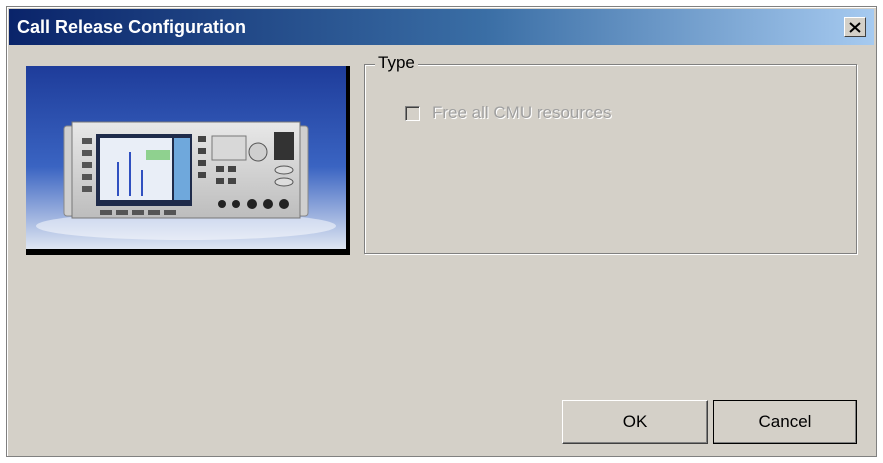 This screenshot has width=883, height=463. What do you see at coordinates (188, 160) in the screenshot?
I see `instrument-photo` at bounding box center [188, 160].